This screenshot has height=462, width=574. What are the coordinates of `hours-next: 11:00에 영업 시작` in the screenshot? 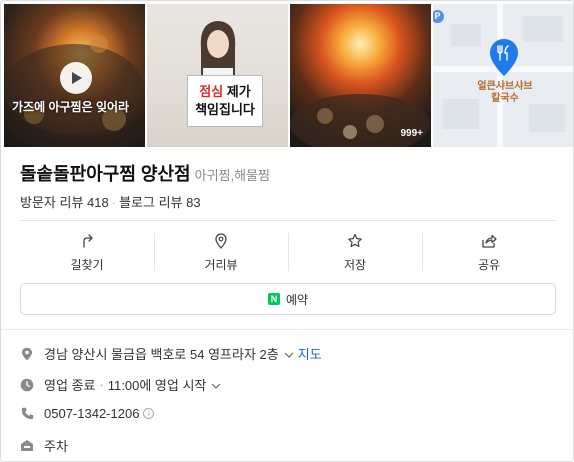 It's located at (157, 385).